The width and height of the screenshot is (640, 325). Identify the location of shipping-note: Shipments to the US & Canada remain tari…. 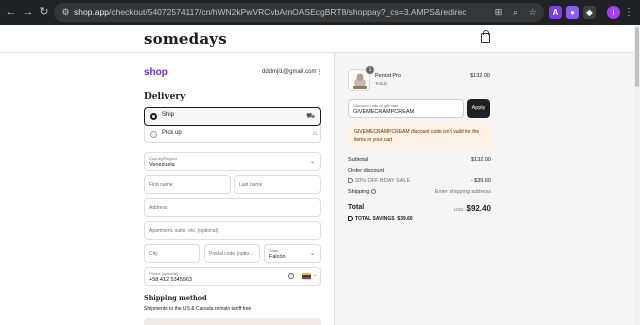
(198, 309).